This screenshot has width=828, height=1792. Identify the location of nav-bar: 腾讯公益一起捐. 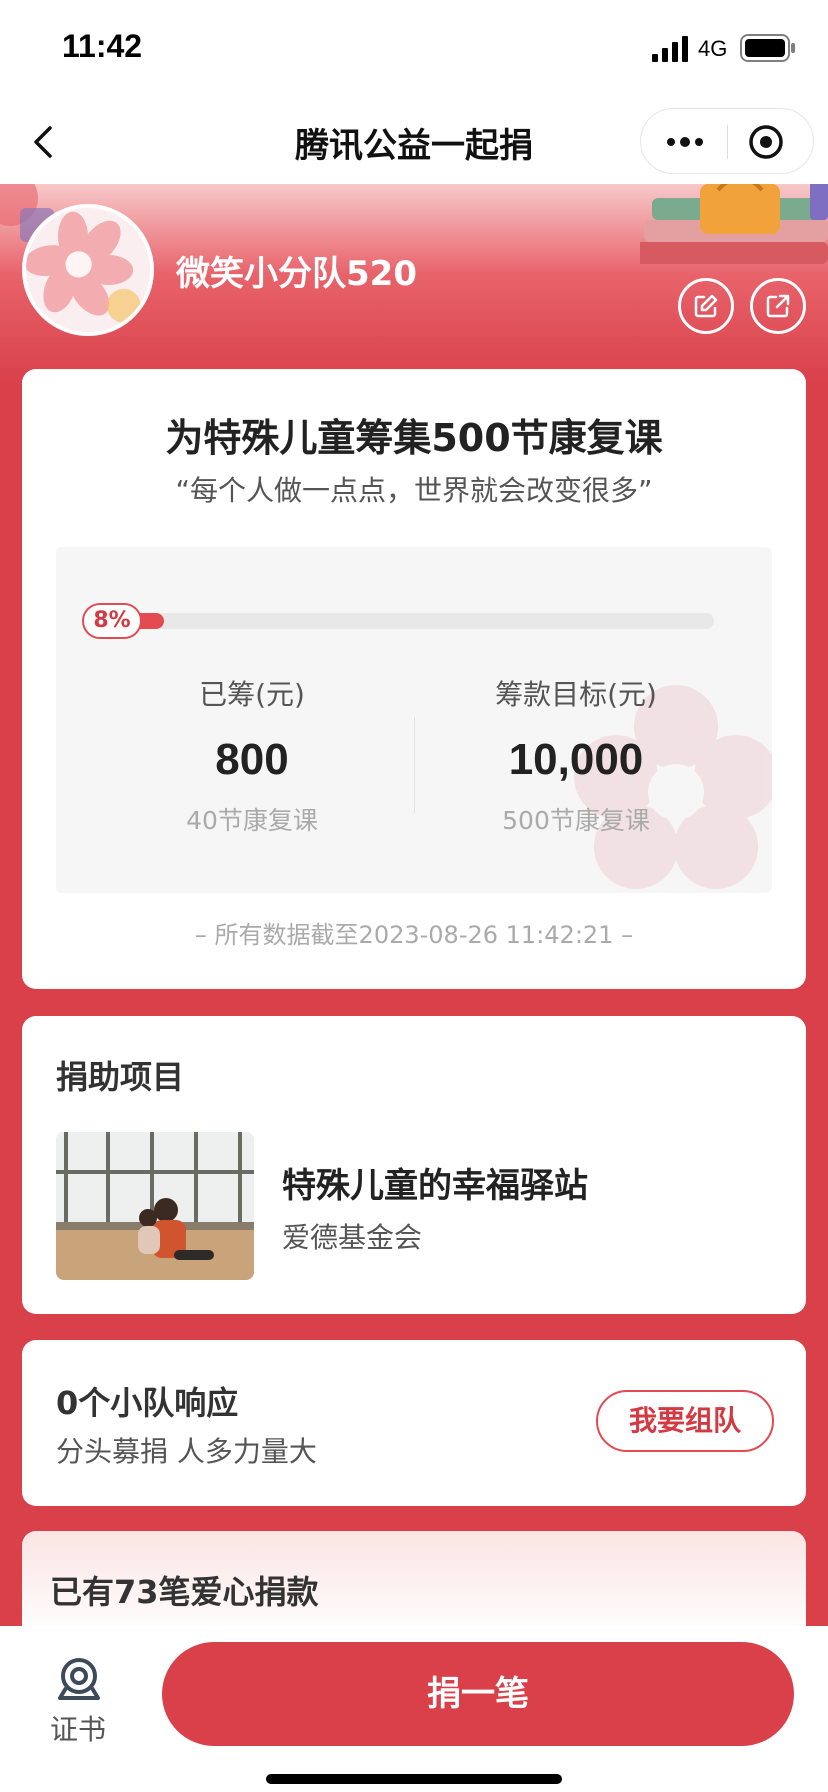
(414, 142).